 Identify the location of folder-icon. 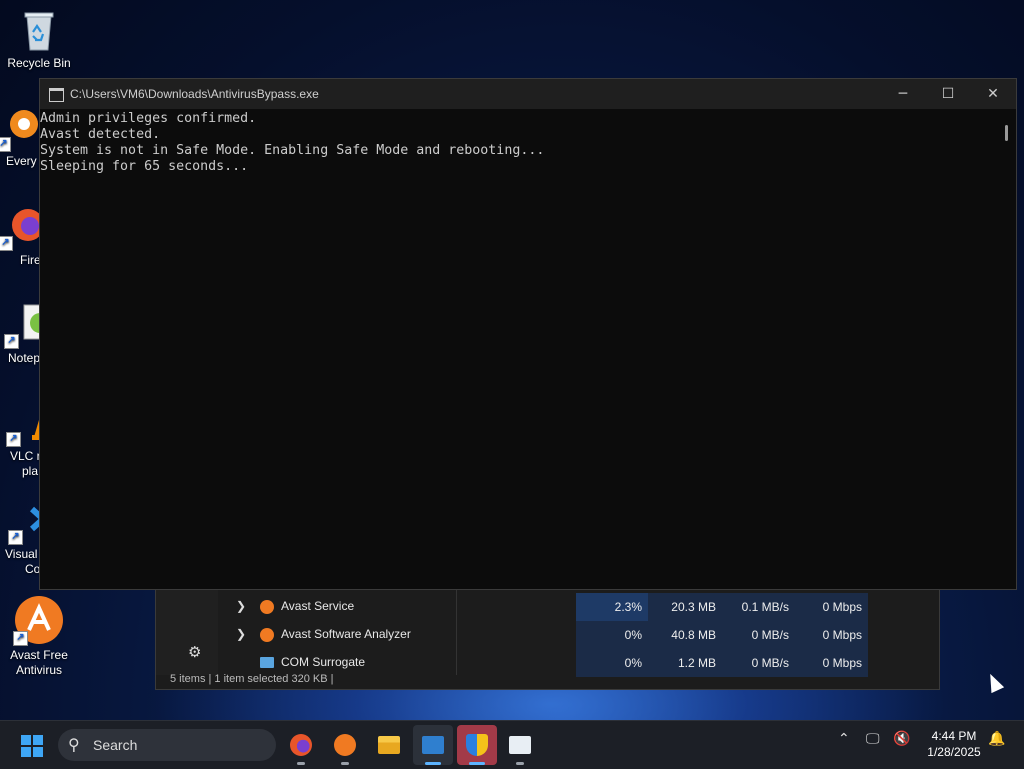
(389, 745).